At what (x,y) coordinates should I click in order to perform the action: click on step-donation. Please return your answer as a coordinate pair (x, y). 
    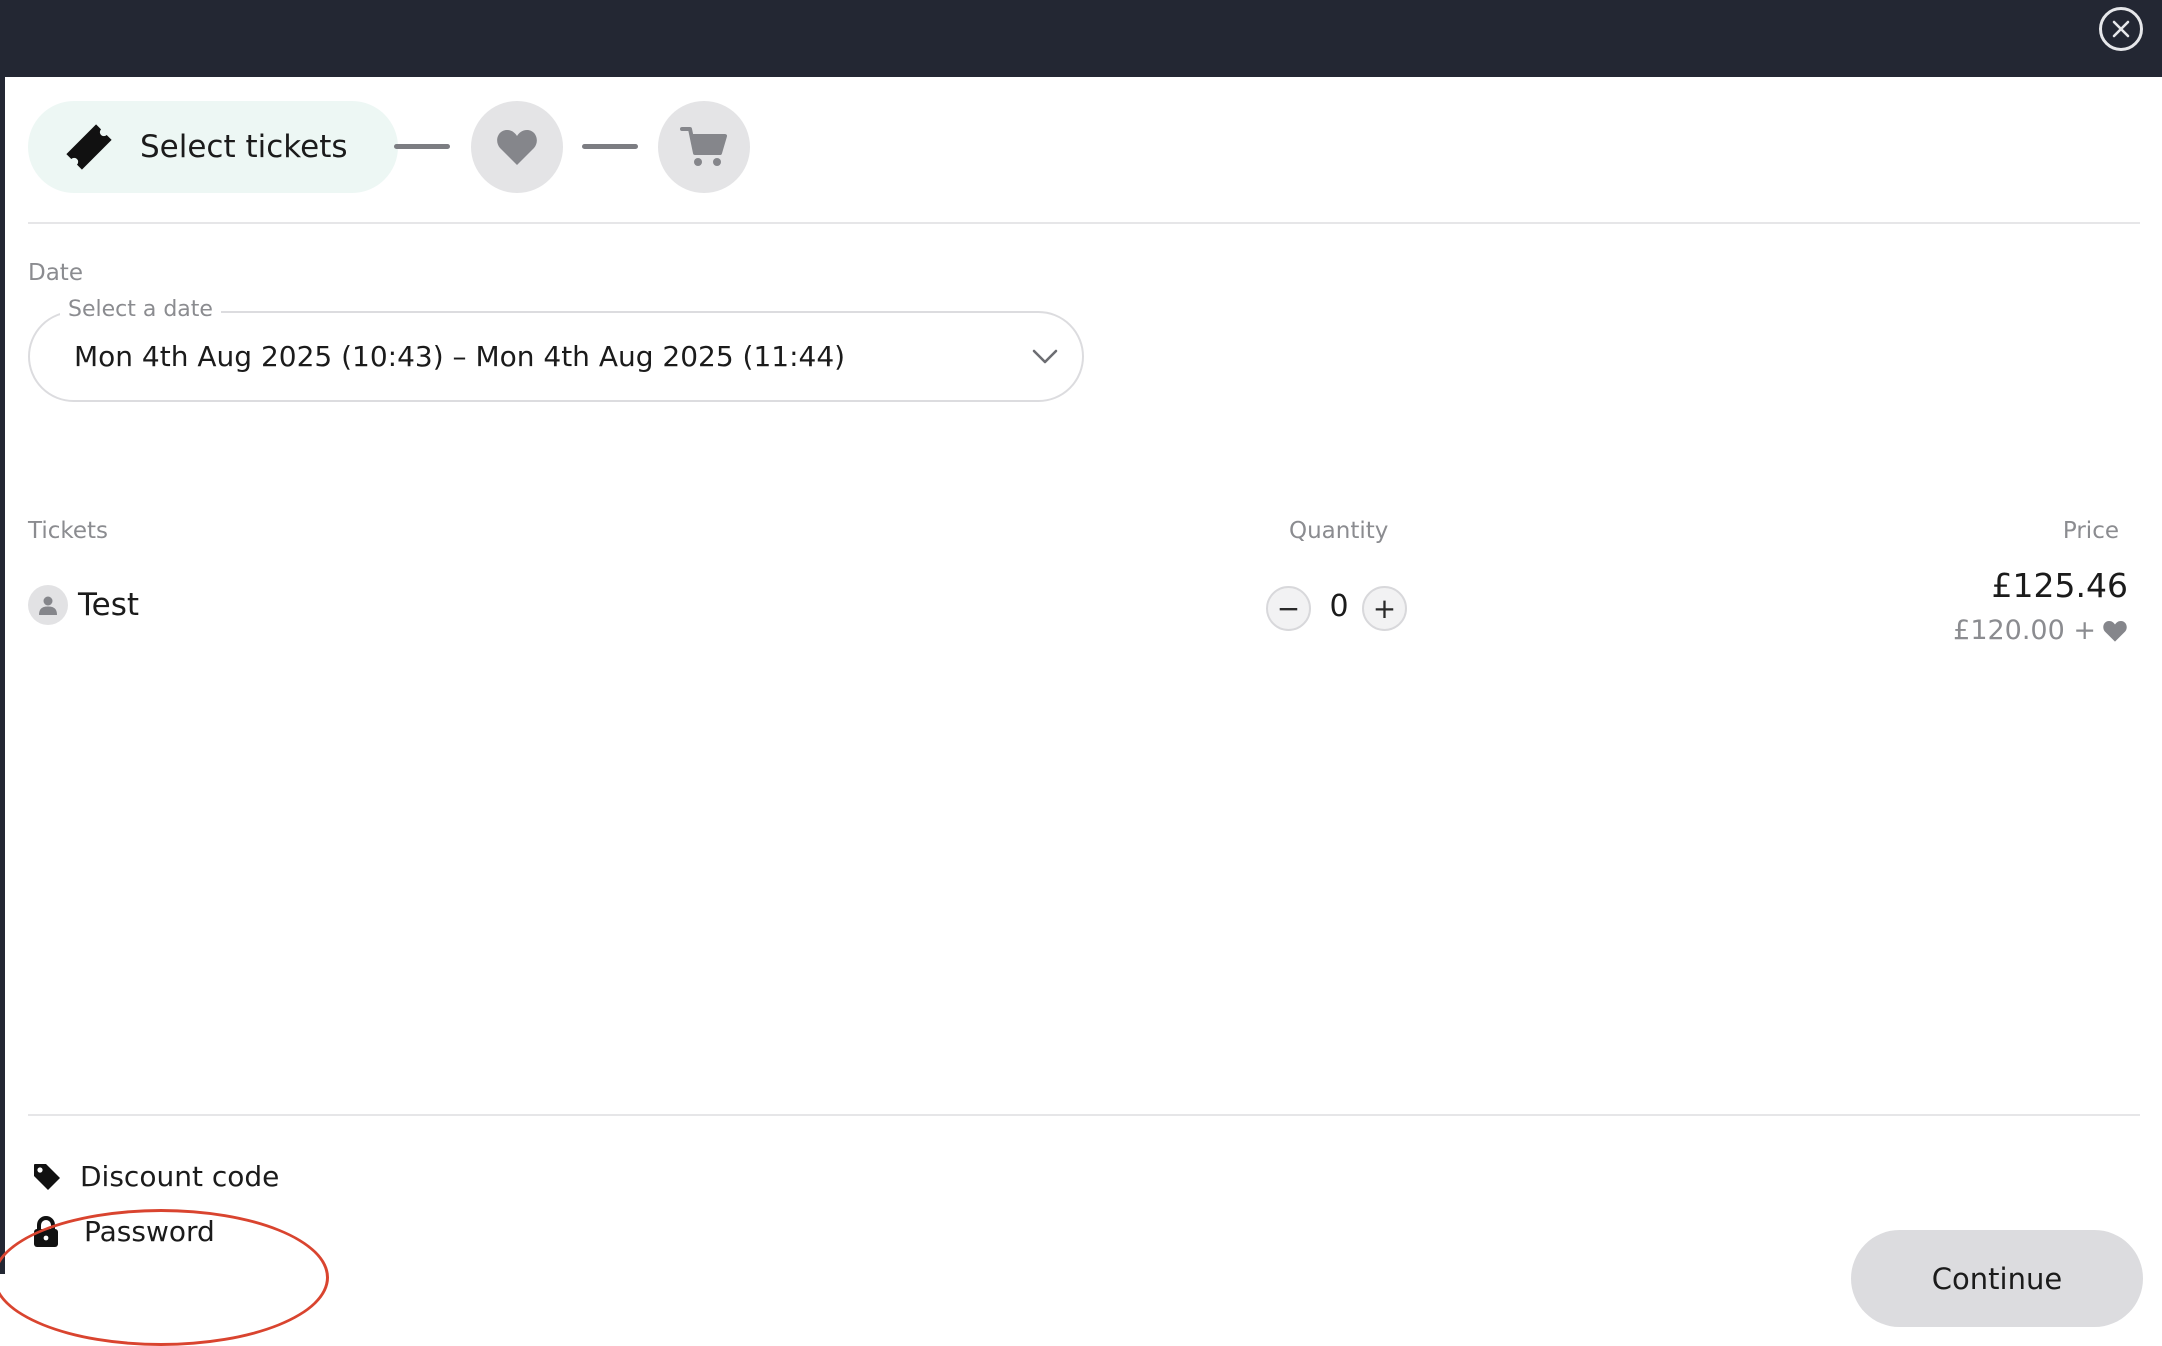
    Looking at the image, I should click on (517, 147).